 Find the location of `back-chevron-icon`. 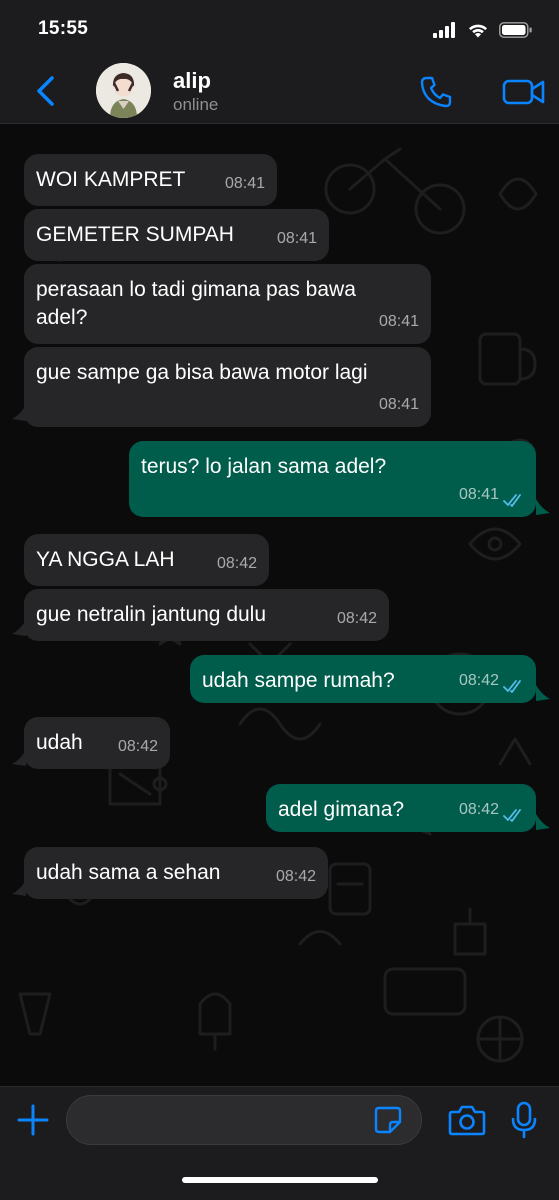

back-chevron-icon is located at coordinates (45, 91).